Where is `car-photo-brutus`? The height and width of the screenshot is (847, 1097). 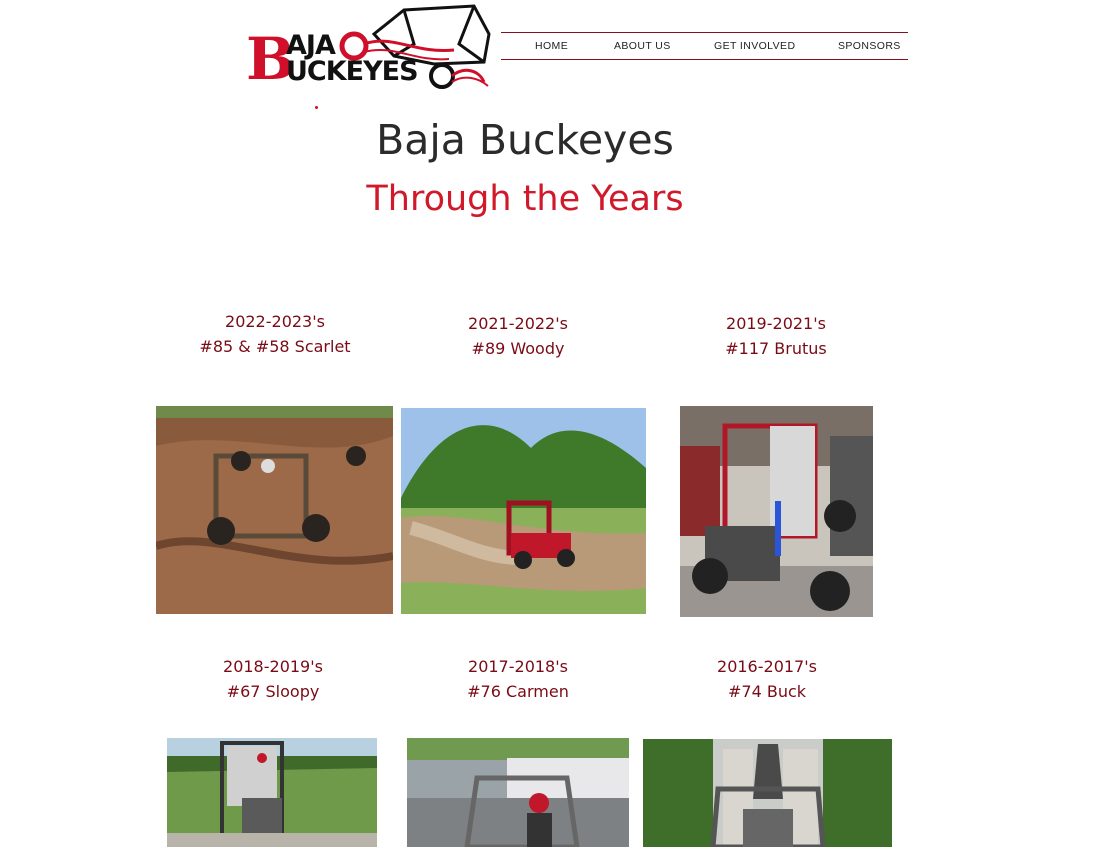
car-photo-brutus is located at coordinates (776, 511).